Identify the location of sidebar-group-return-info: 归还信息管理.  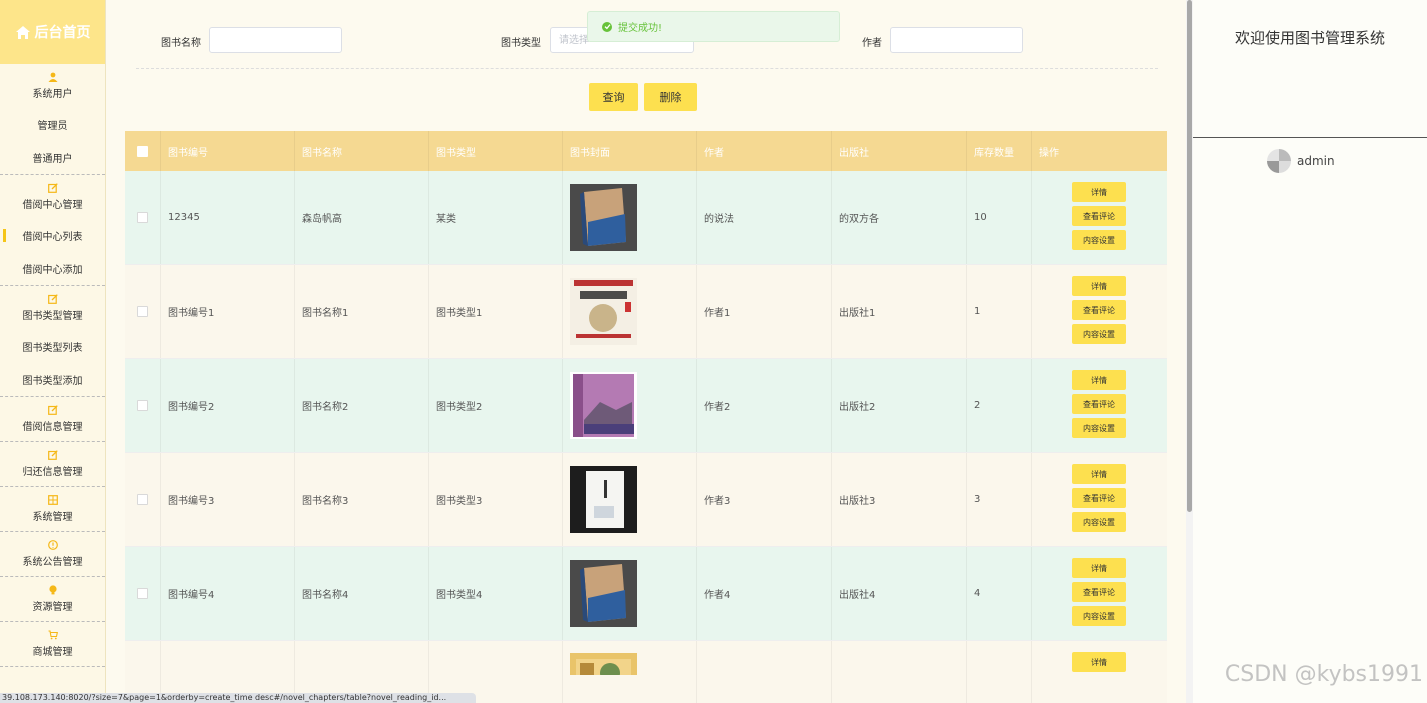
(52, 464).